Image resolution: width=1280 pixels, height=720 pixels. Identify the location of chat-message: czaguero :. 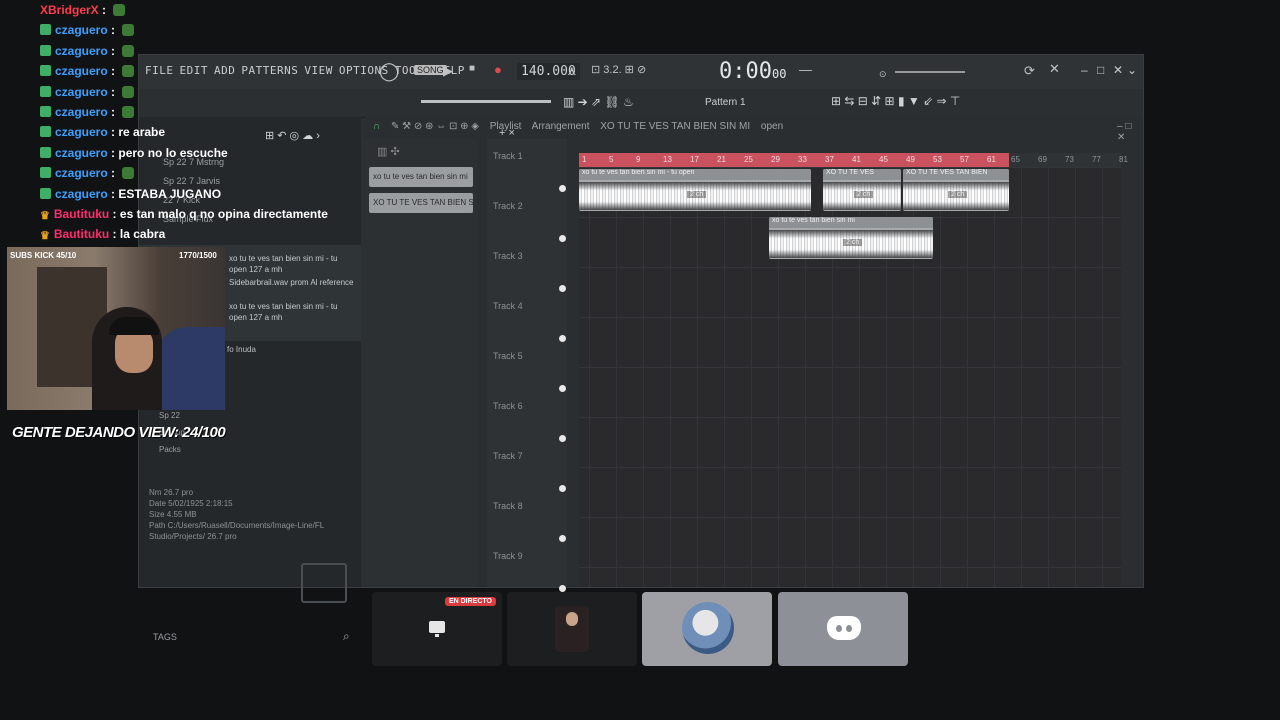
(190, 30).